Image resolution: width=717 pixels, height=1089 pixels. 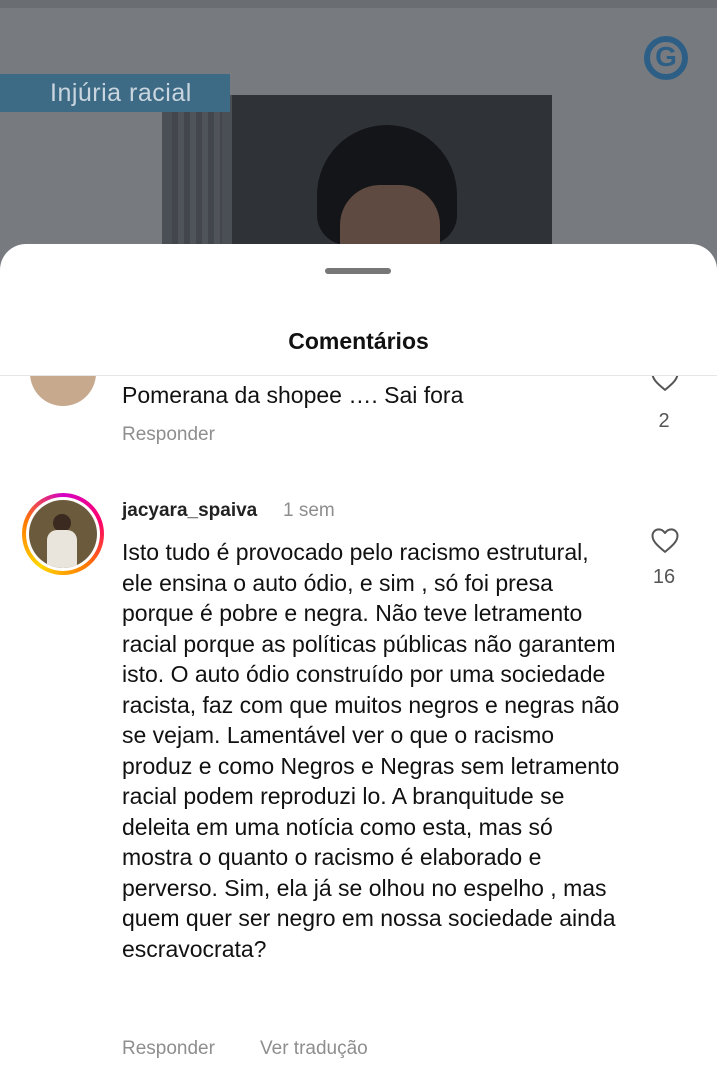 I want to click on like-count: 2, so click(x=664, y=421).